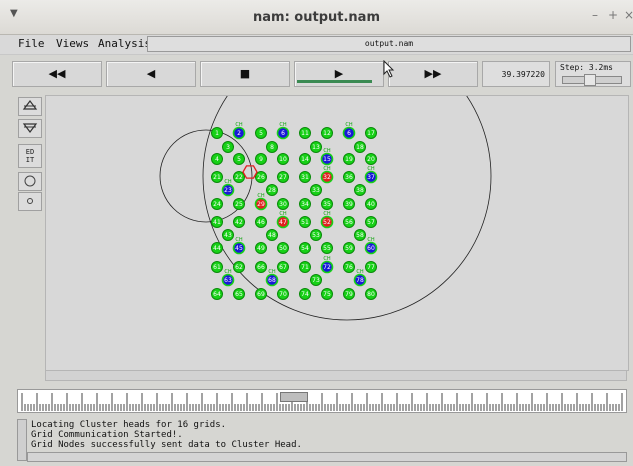 This screenshot has height=466, width=633. Describe the element at coordinates (305, 248) in the screenshot. I see `network-node: 54` at that location.